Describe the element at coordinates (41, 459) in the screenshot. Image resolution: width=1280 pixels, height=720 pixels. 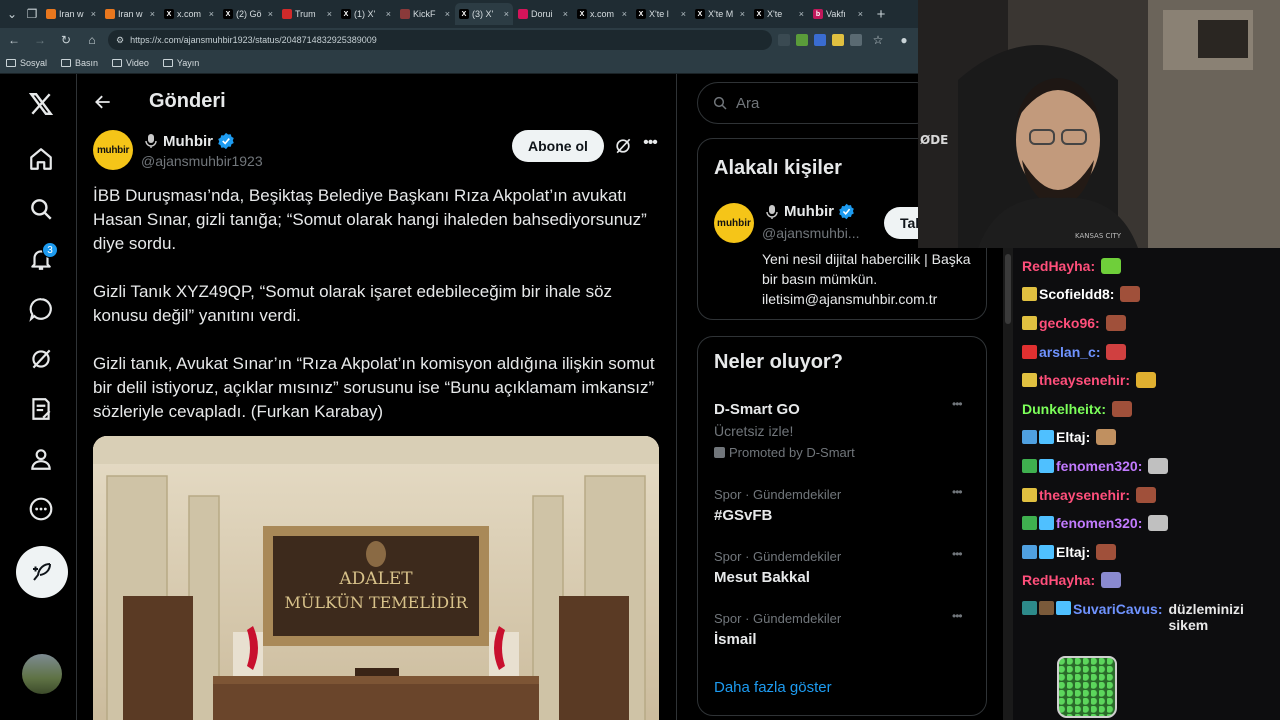
I see `profile-icon` at that location.